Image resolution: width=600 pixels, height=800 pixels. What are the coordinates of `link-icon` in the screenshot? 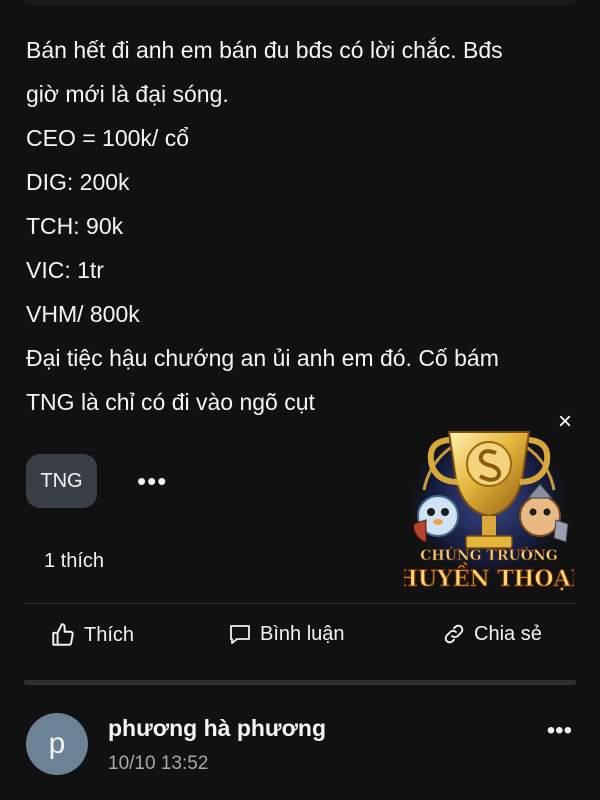 It's located at (454, 634).